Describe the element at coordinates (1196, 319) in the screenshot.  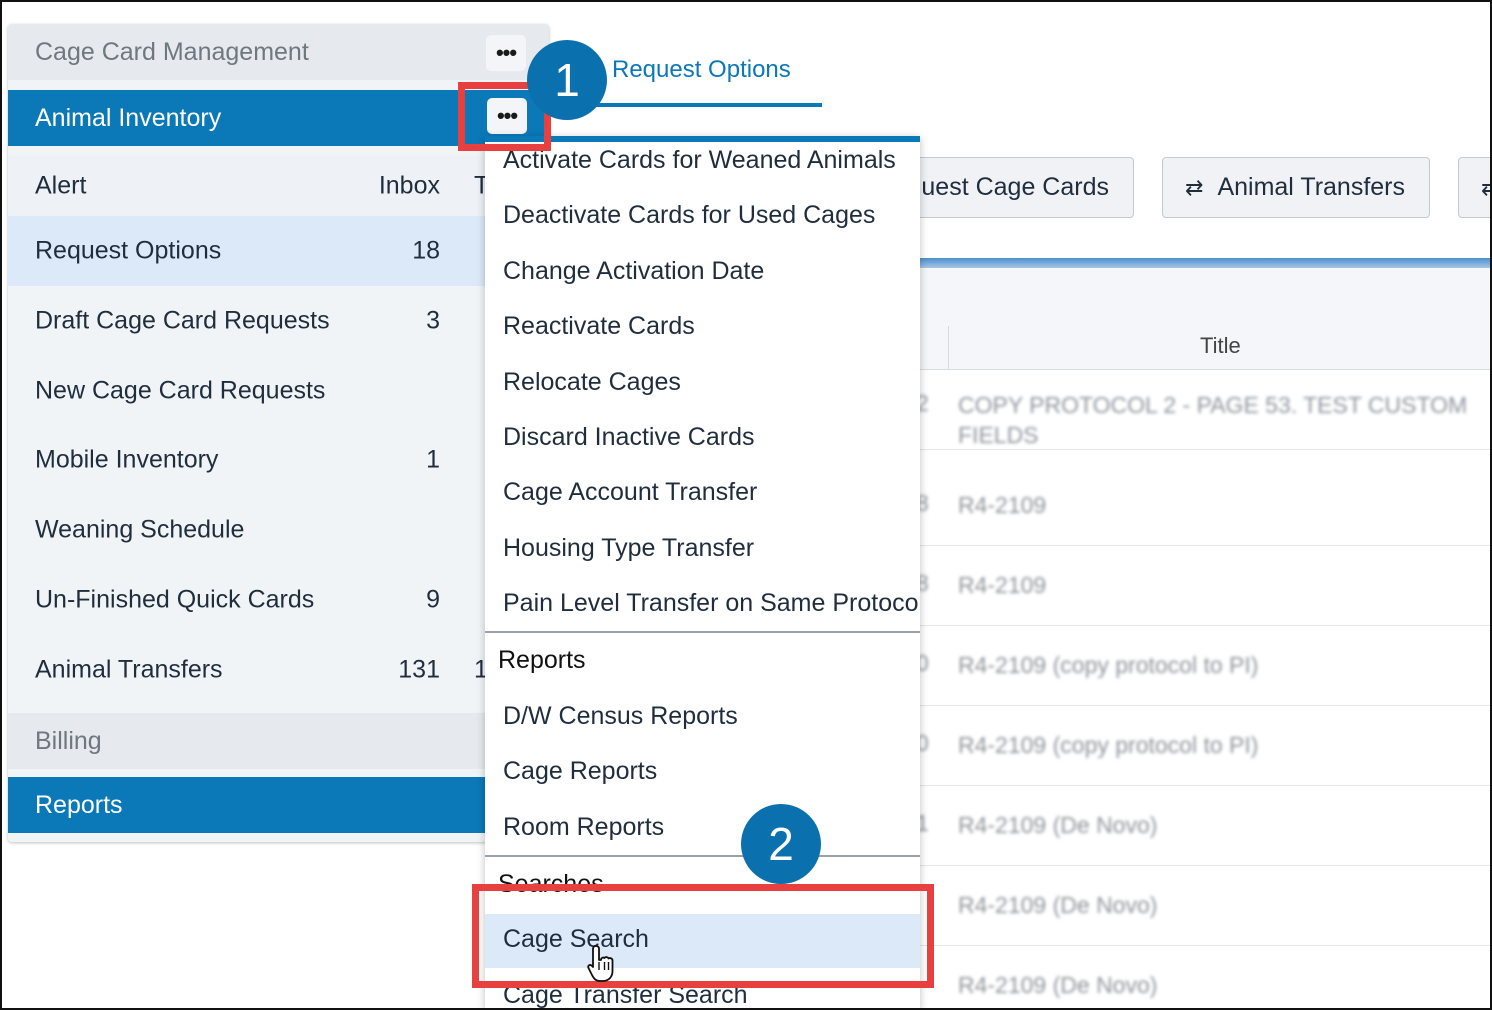
I see `table-header` at that location.